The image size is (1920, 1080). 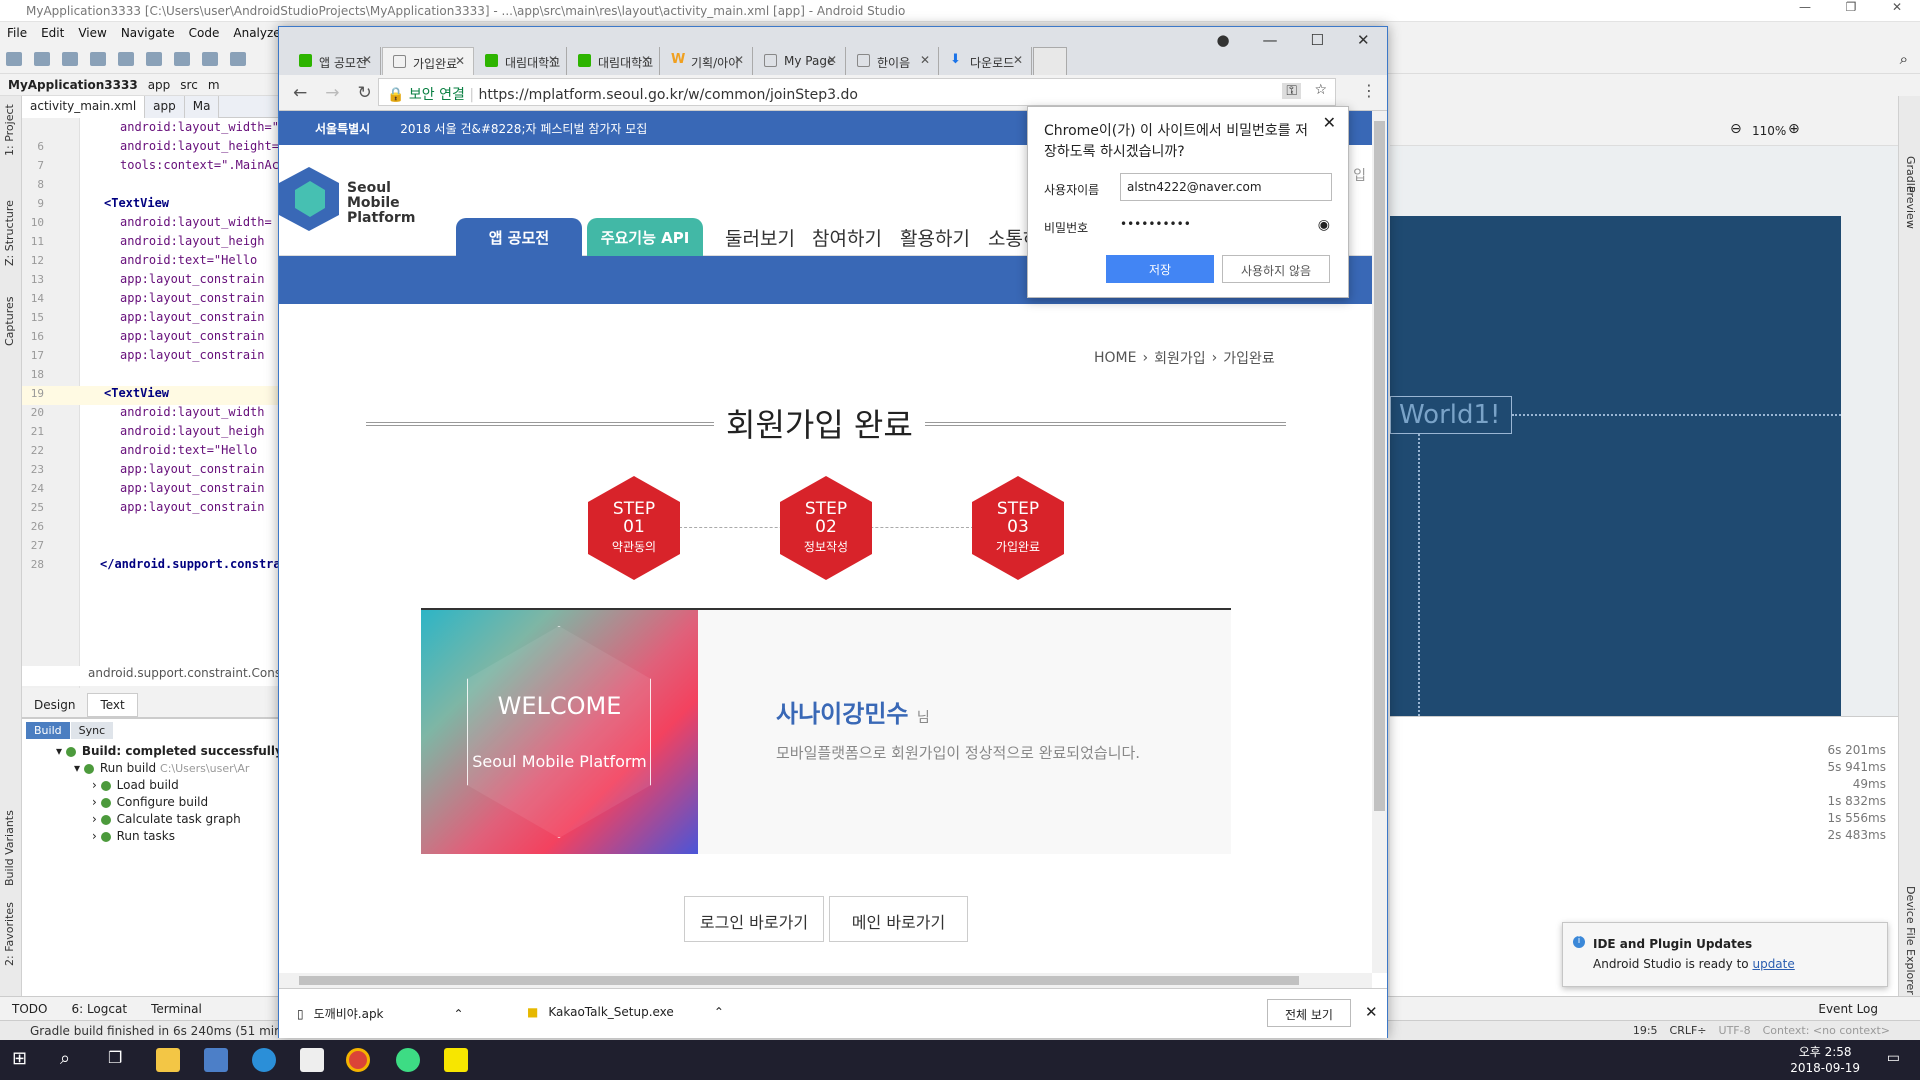 I want to click on crumb-project: MyApplication3333, so click(x=73, y=85).